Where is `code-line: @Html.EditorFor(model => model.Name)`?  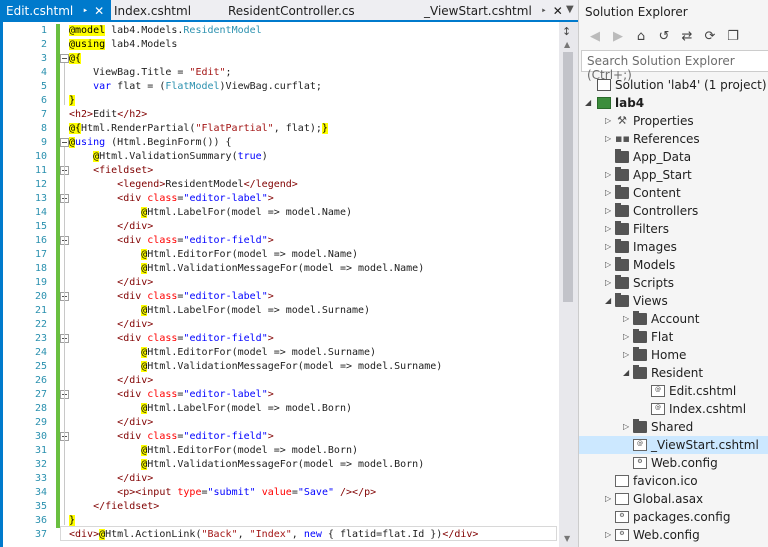
code-line: @Html.EditorFor(model => model.Name) is located at coordinates (213, 255).